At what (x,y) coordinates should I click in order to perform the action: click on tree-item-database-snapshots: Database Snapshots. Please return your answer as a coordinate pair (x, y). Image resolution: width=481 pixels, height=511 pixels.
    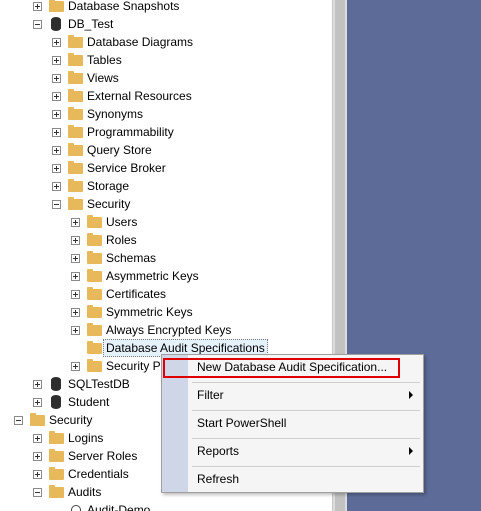
    Looking at the image, I should click on (165, 7).